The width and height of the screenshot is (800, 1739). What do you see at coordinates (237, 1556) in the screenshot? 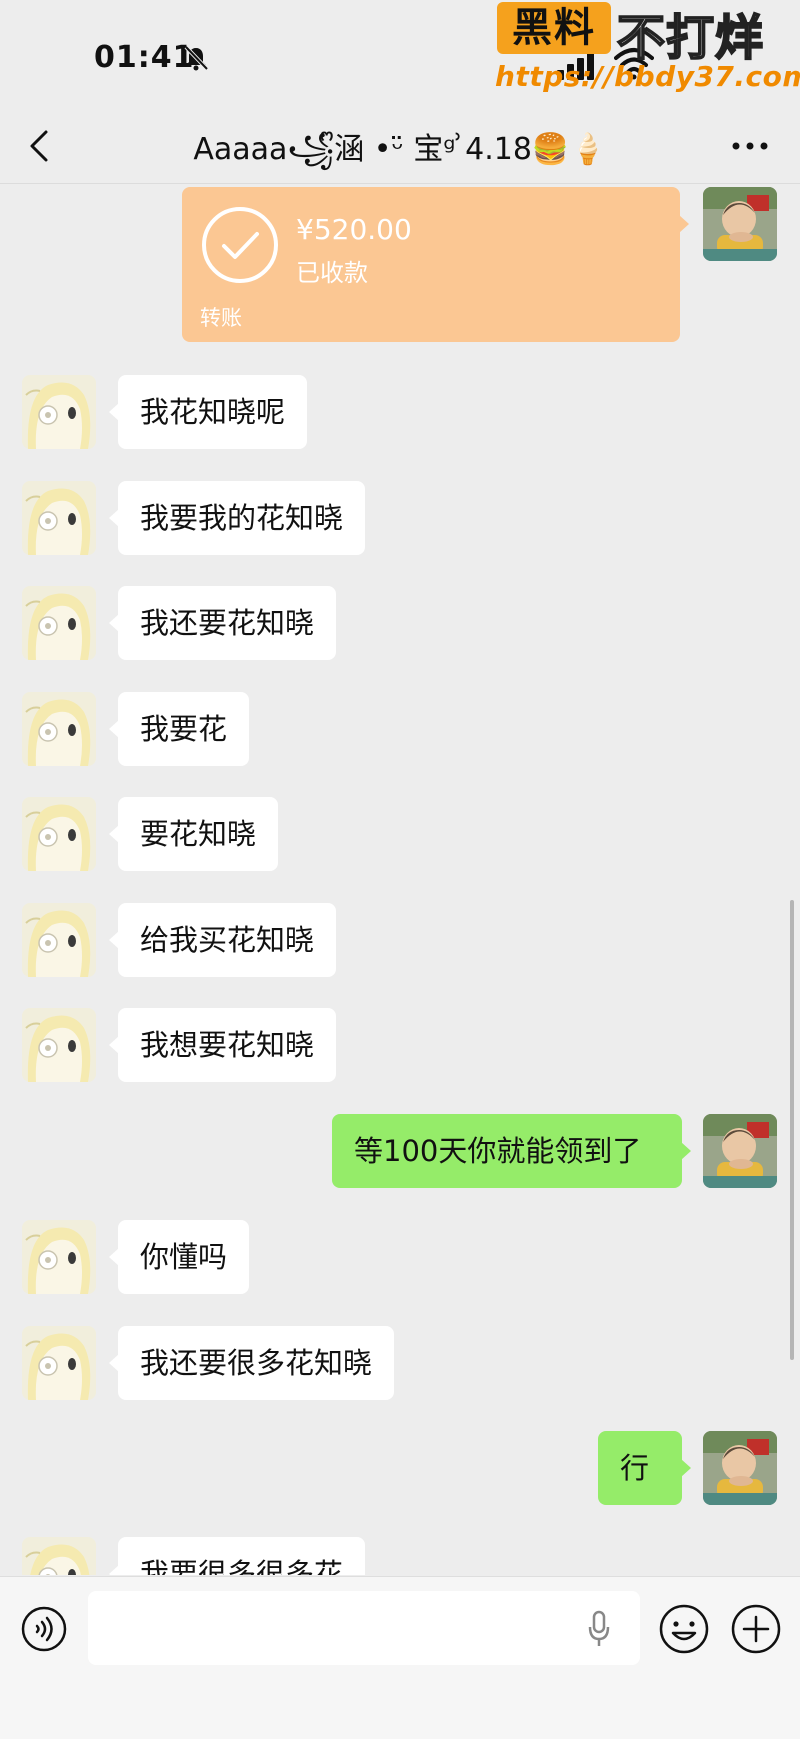
I see `message-bubble-received: 我要很多很多花` at bounding box center [237, 1556].